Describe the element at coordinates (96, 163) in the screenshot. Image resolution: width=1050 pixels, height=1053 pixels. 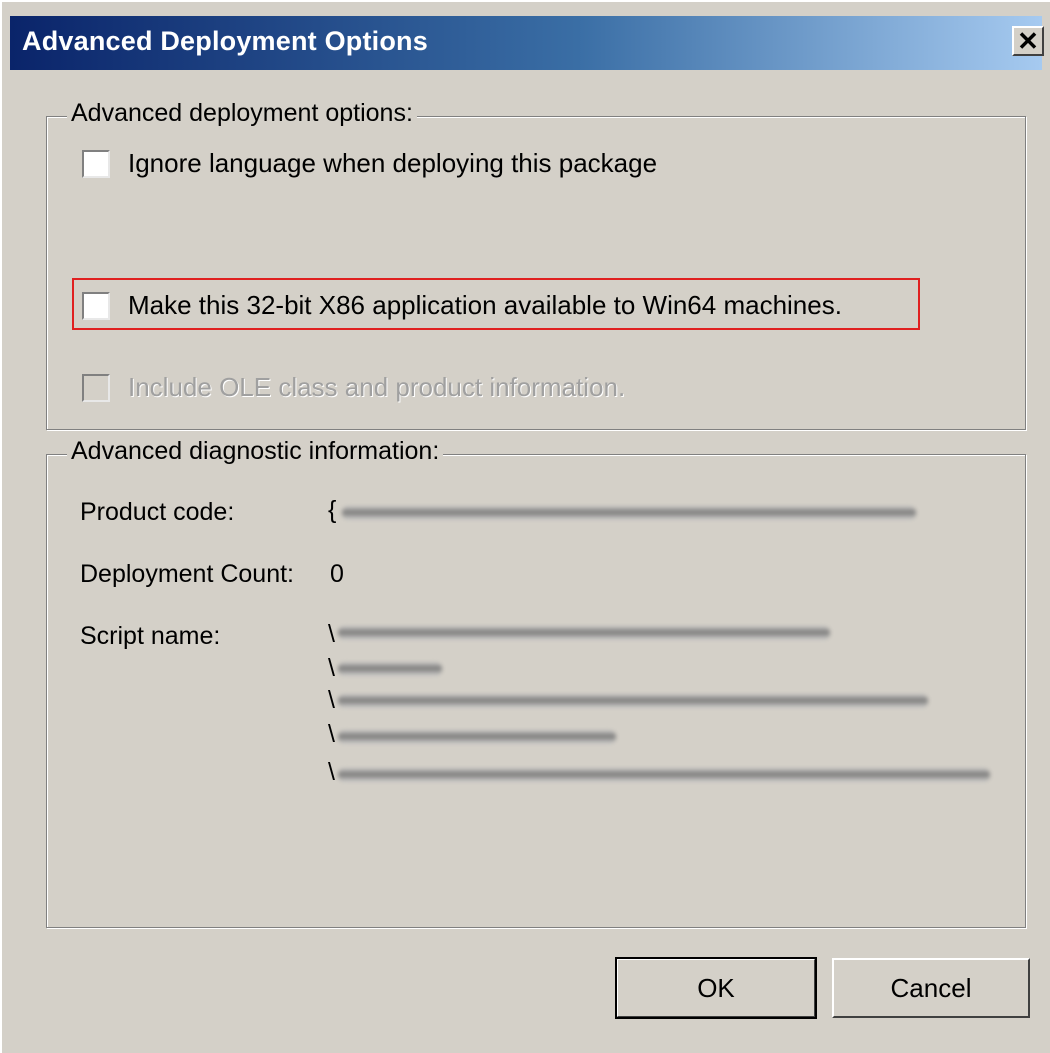
I see `ignore-language-checkbox` at that location.